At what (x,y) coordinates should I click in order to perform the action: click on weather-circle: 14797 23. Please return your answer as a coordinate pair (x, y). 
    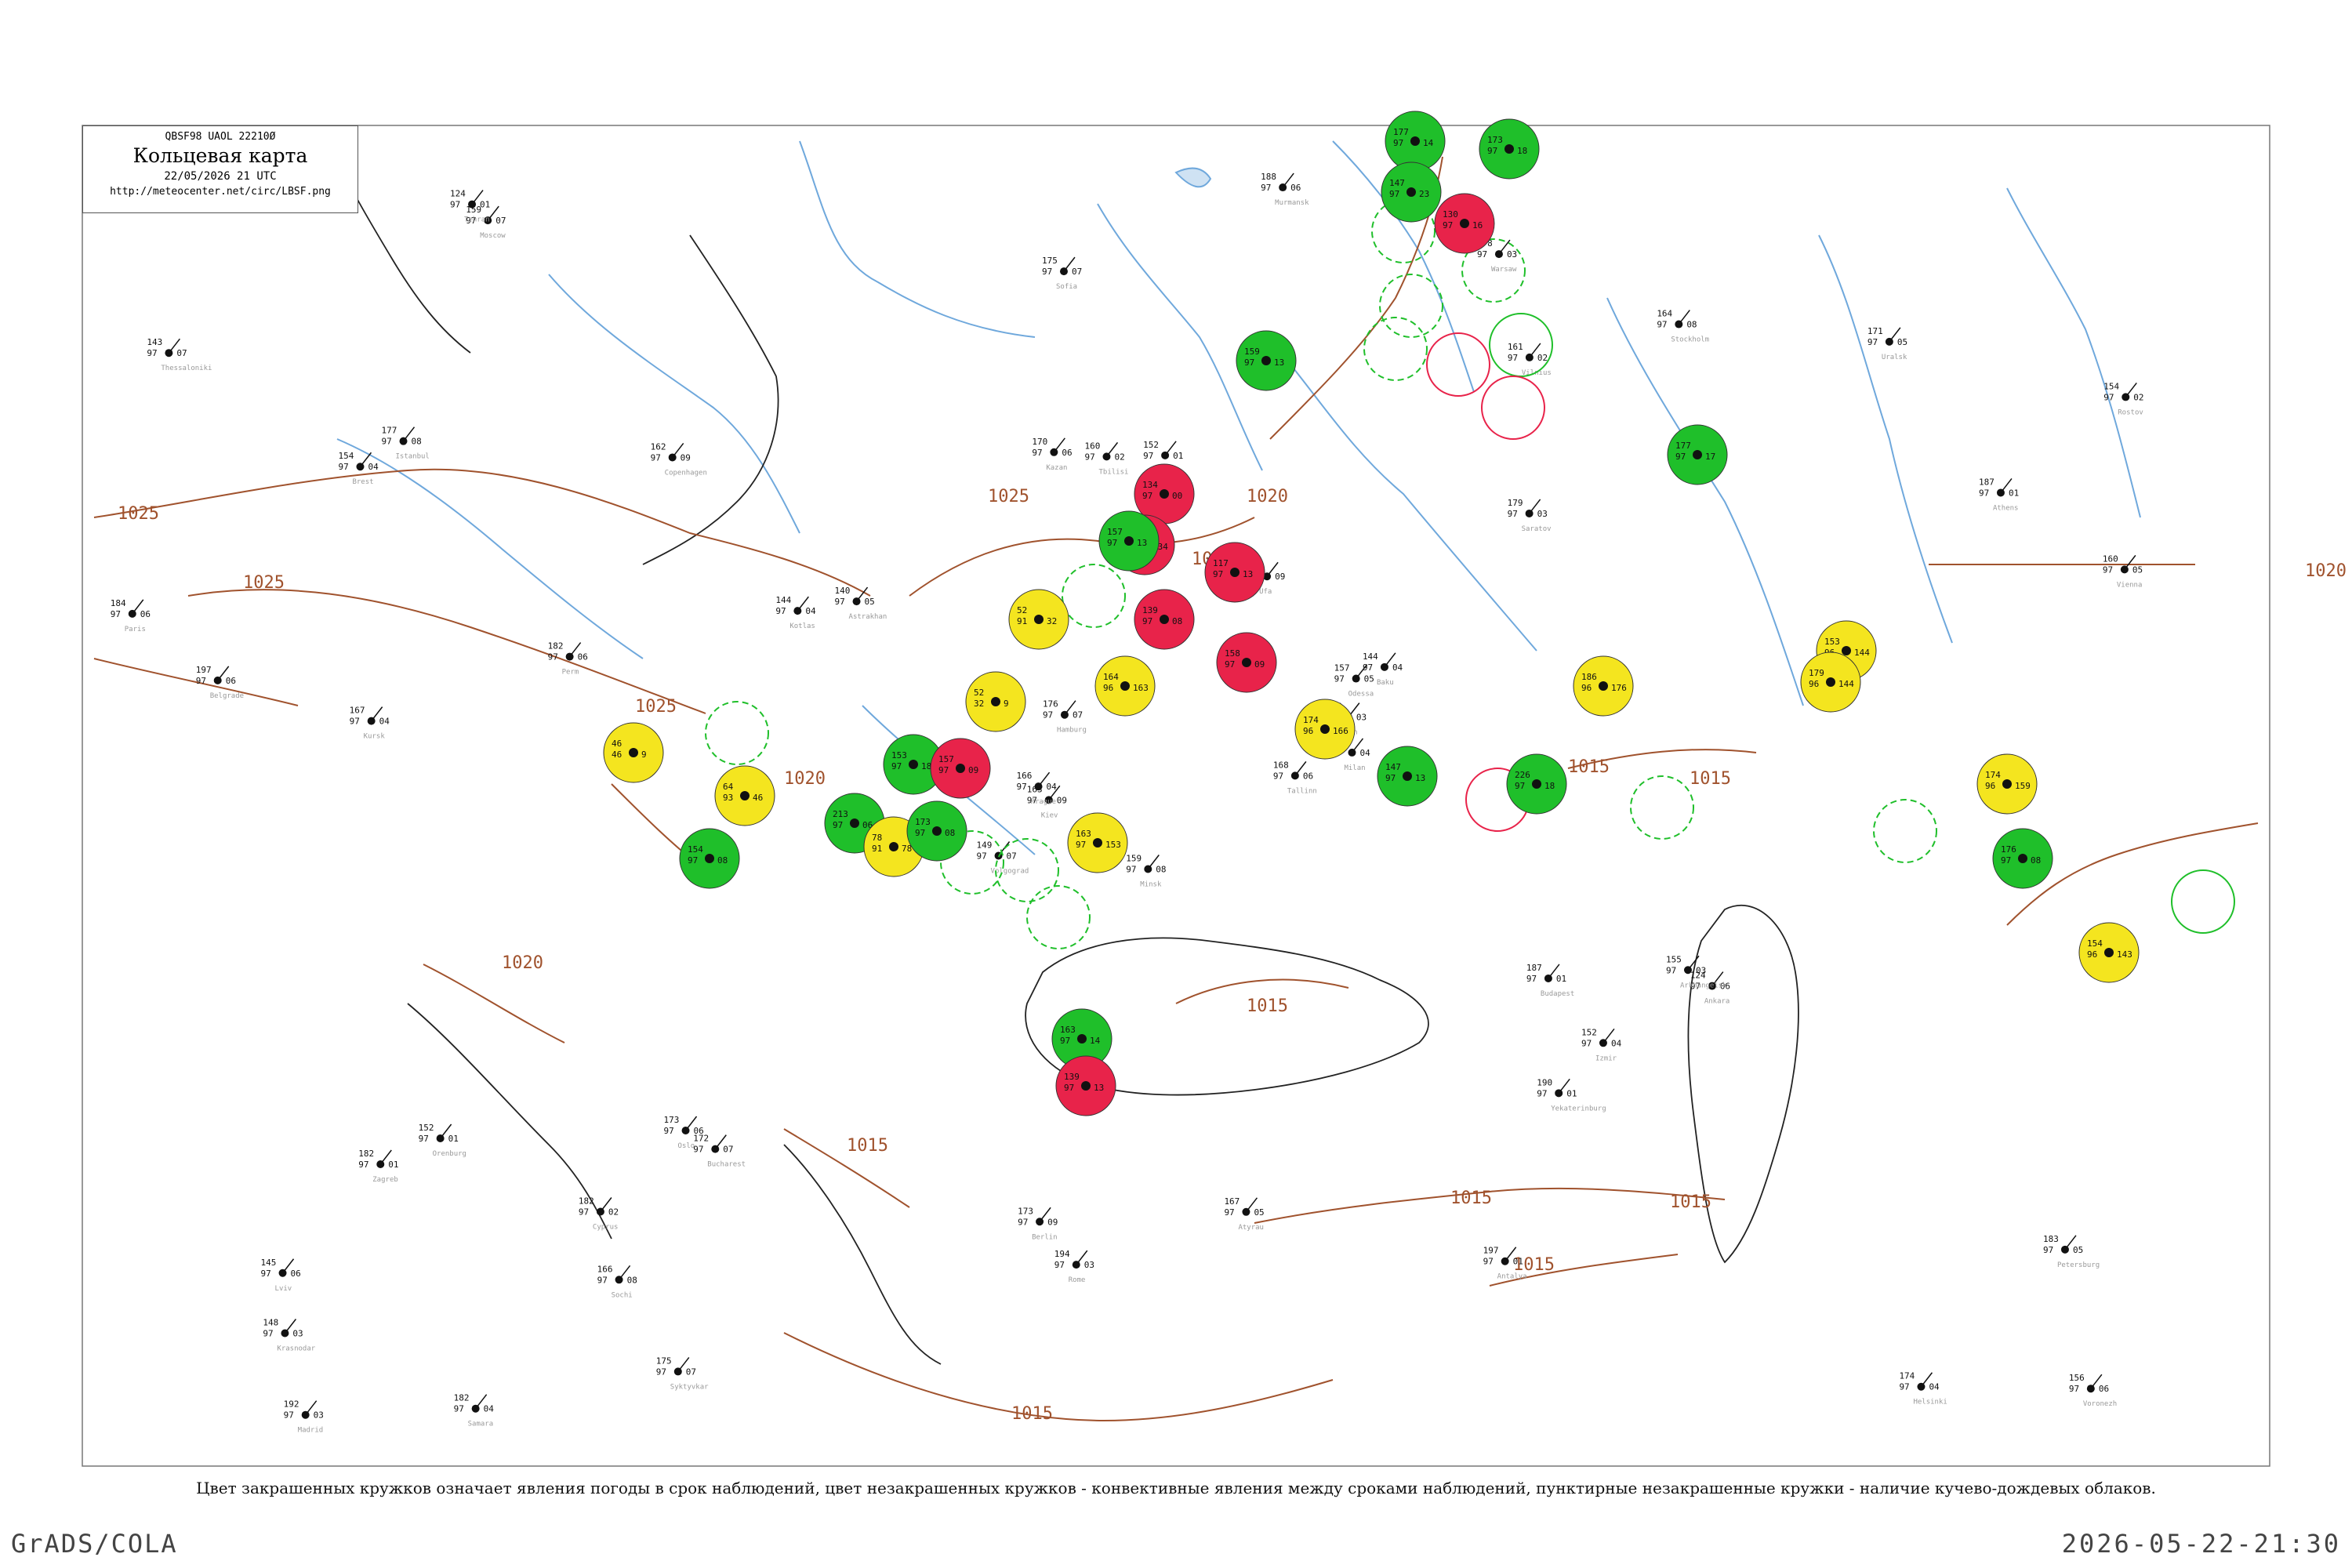
    Looking at the image, I should click on (1411, 192).